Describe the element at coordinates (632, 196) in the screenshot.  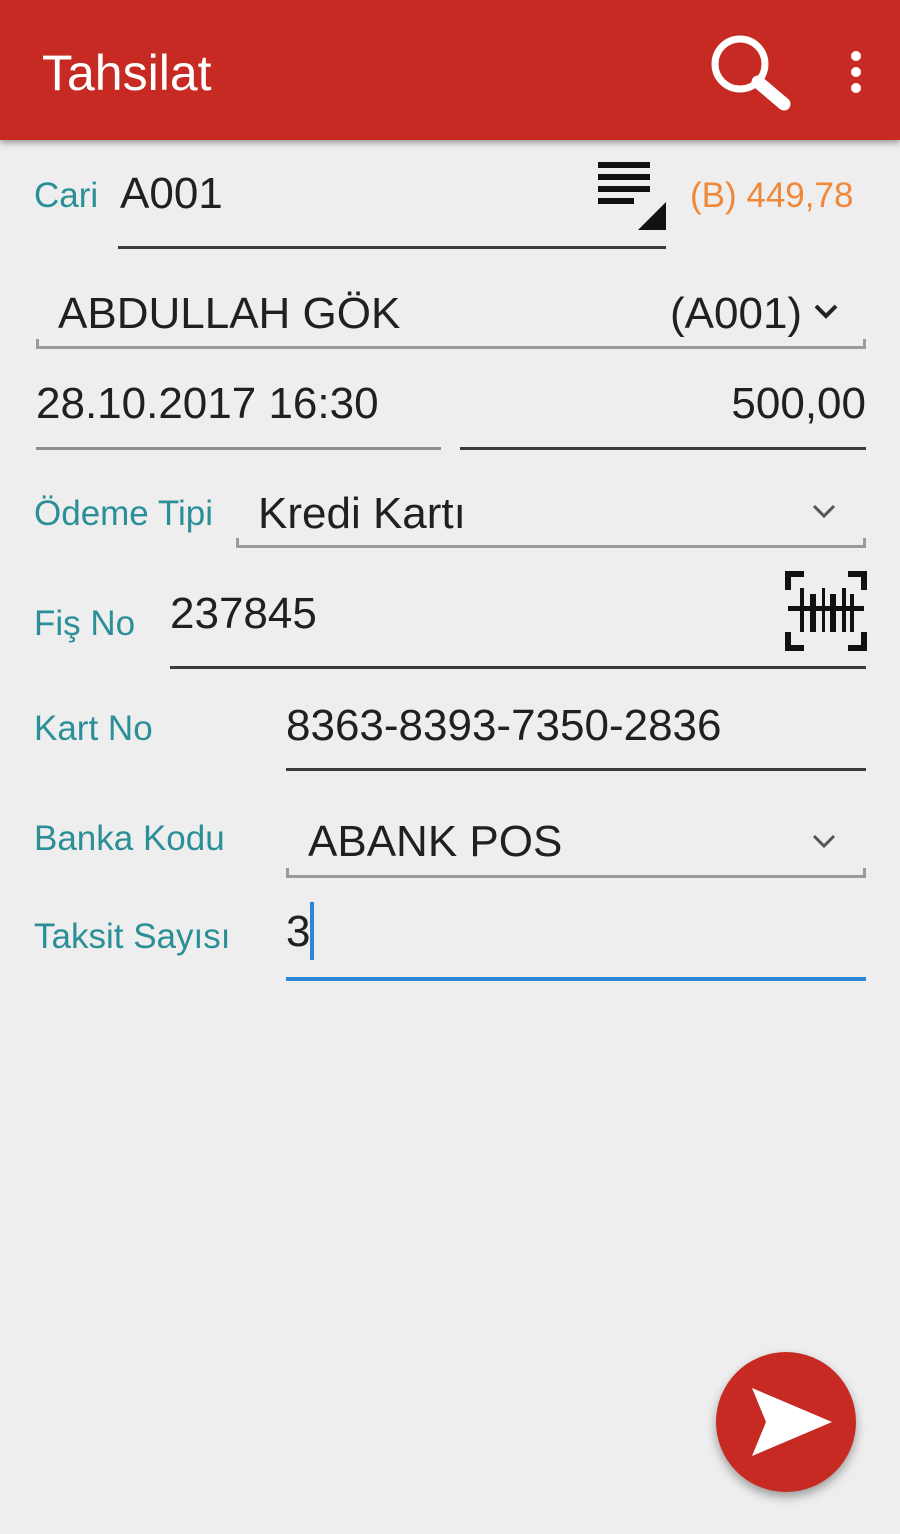
I see `list-select-icon` at that location.